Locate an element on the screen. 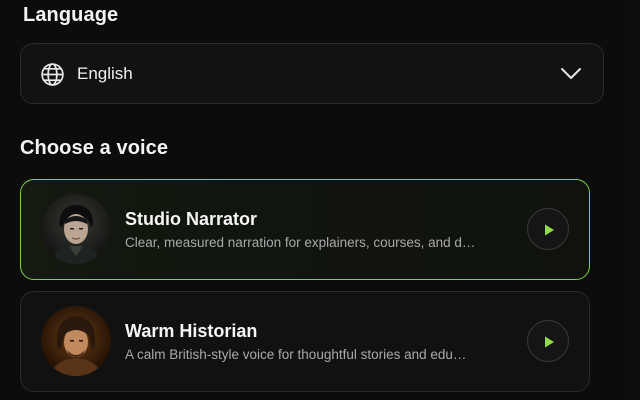  chevron-down-icon is located at coordinates (571, 74).